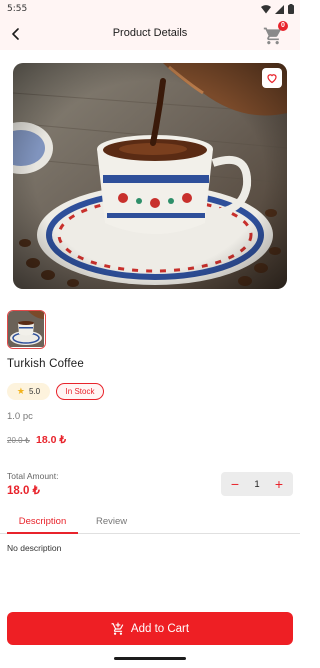 Image resolution: width=320 pixels, height=668 pixels. What do you see at coordinates (20, 416) in the screenshot?
I see `product-unit: 1.0 pc` at bounding box center [20, 416].